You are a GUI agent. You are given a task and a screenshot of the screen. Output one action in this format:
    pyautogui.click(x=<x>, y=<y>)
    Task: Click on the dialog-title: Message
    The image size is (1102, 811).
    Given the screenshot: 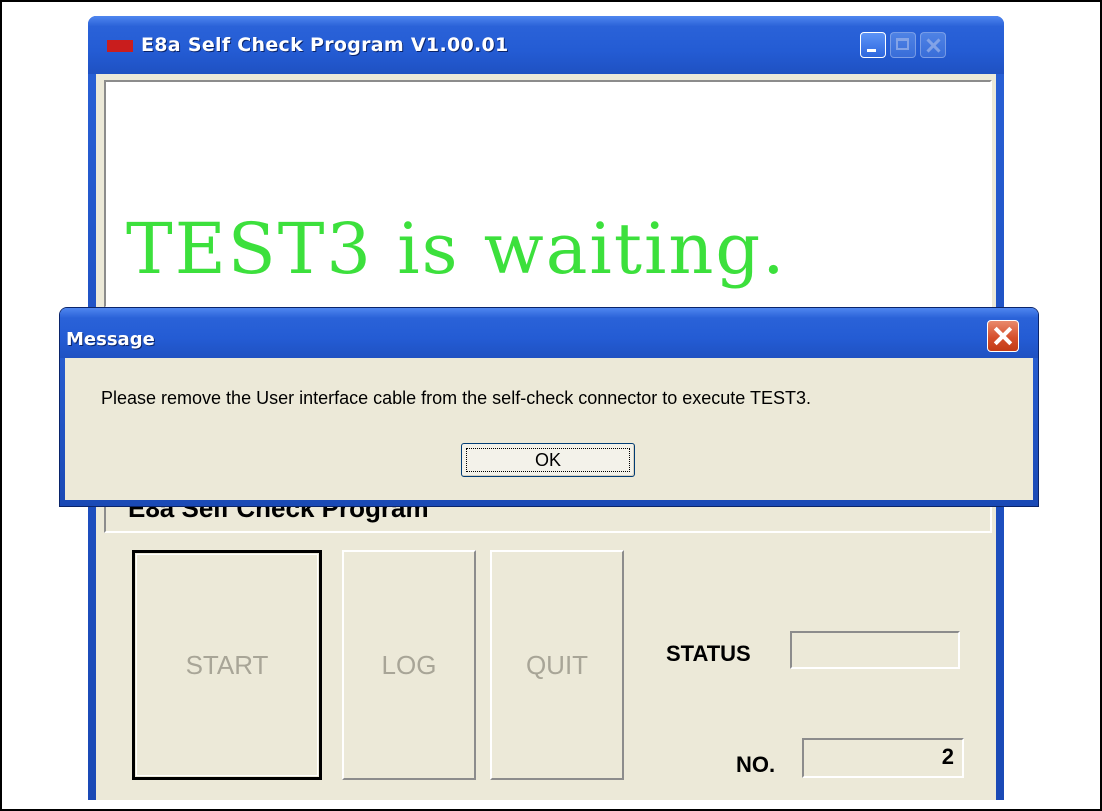 What is the action you would take?
    pyautogui.click(x=110, y=339)
    